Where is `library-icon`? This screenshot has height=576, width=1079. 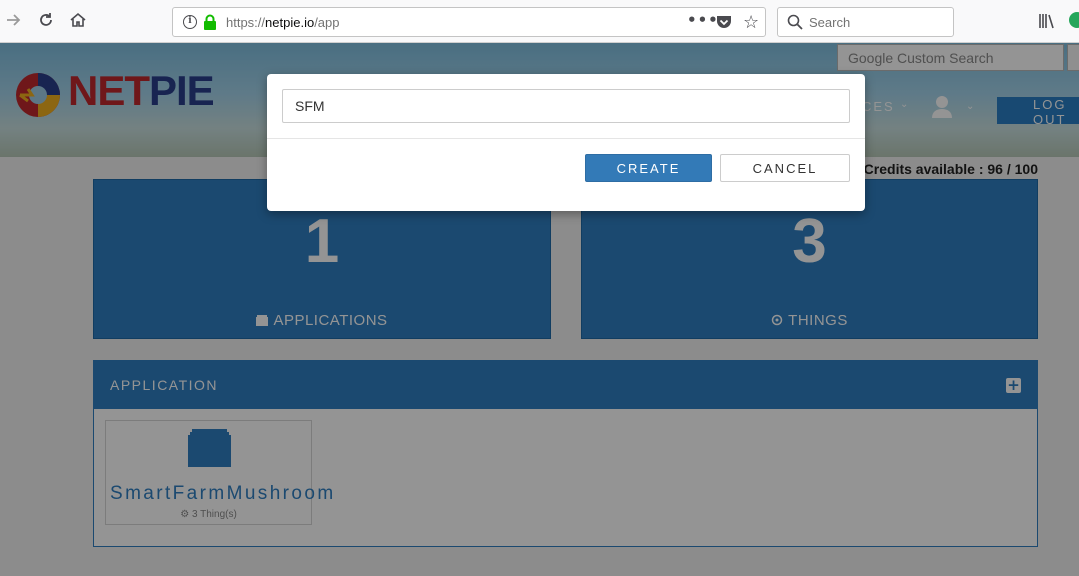
library-icon is located at coordinates (1047, 21).